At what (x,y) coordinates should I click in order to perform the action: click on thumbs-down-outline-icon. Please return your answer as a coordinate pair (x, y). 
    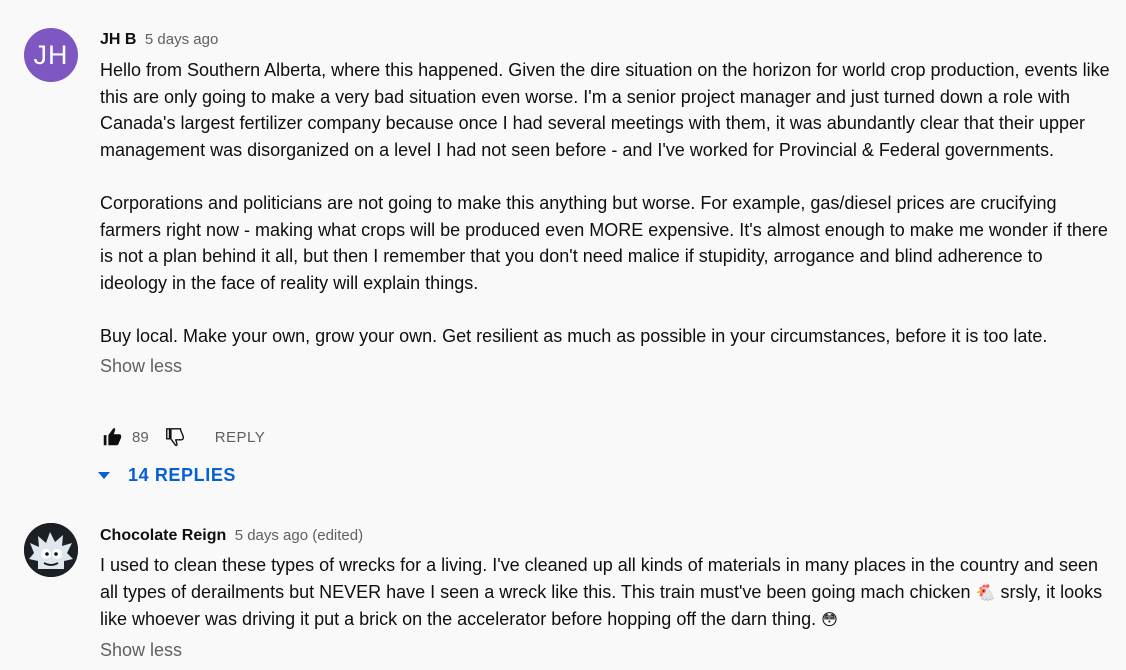
    Looking at the image, I should click on (174, 437).